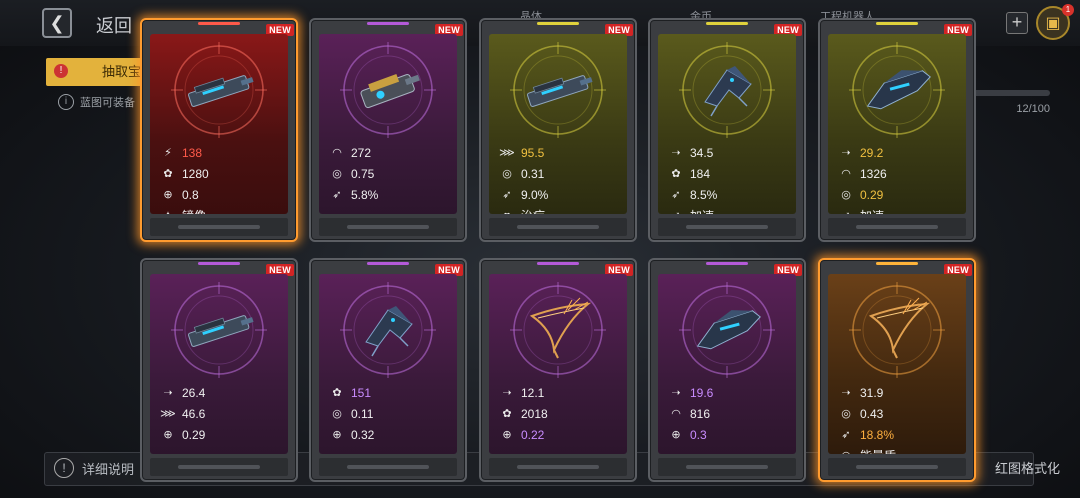  Describe the element at coordinates (702, 392) in the screenshot. I see `stat-value: 19.6` at that location.